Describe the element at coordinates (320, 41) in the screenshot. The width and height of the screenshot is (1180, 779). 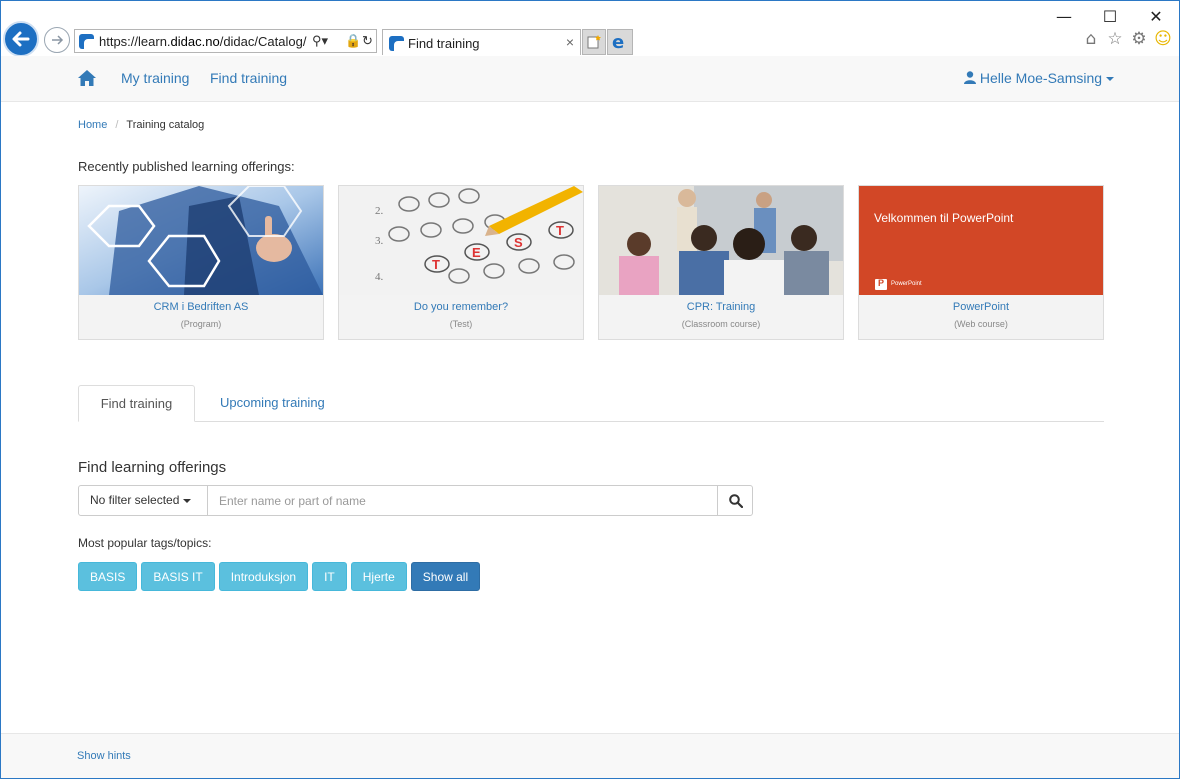
I see `search-icon: ⚲▾` at that location.